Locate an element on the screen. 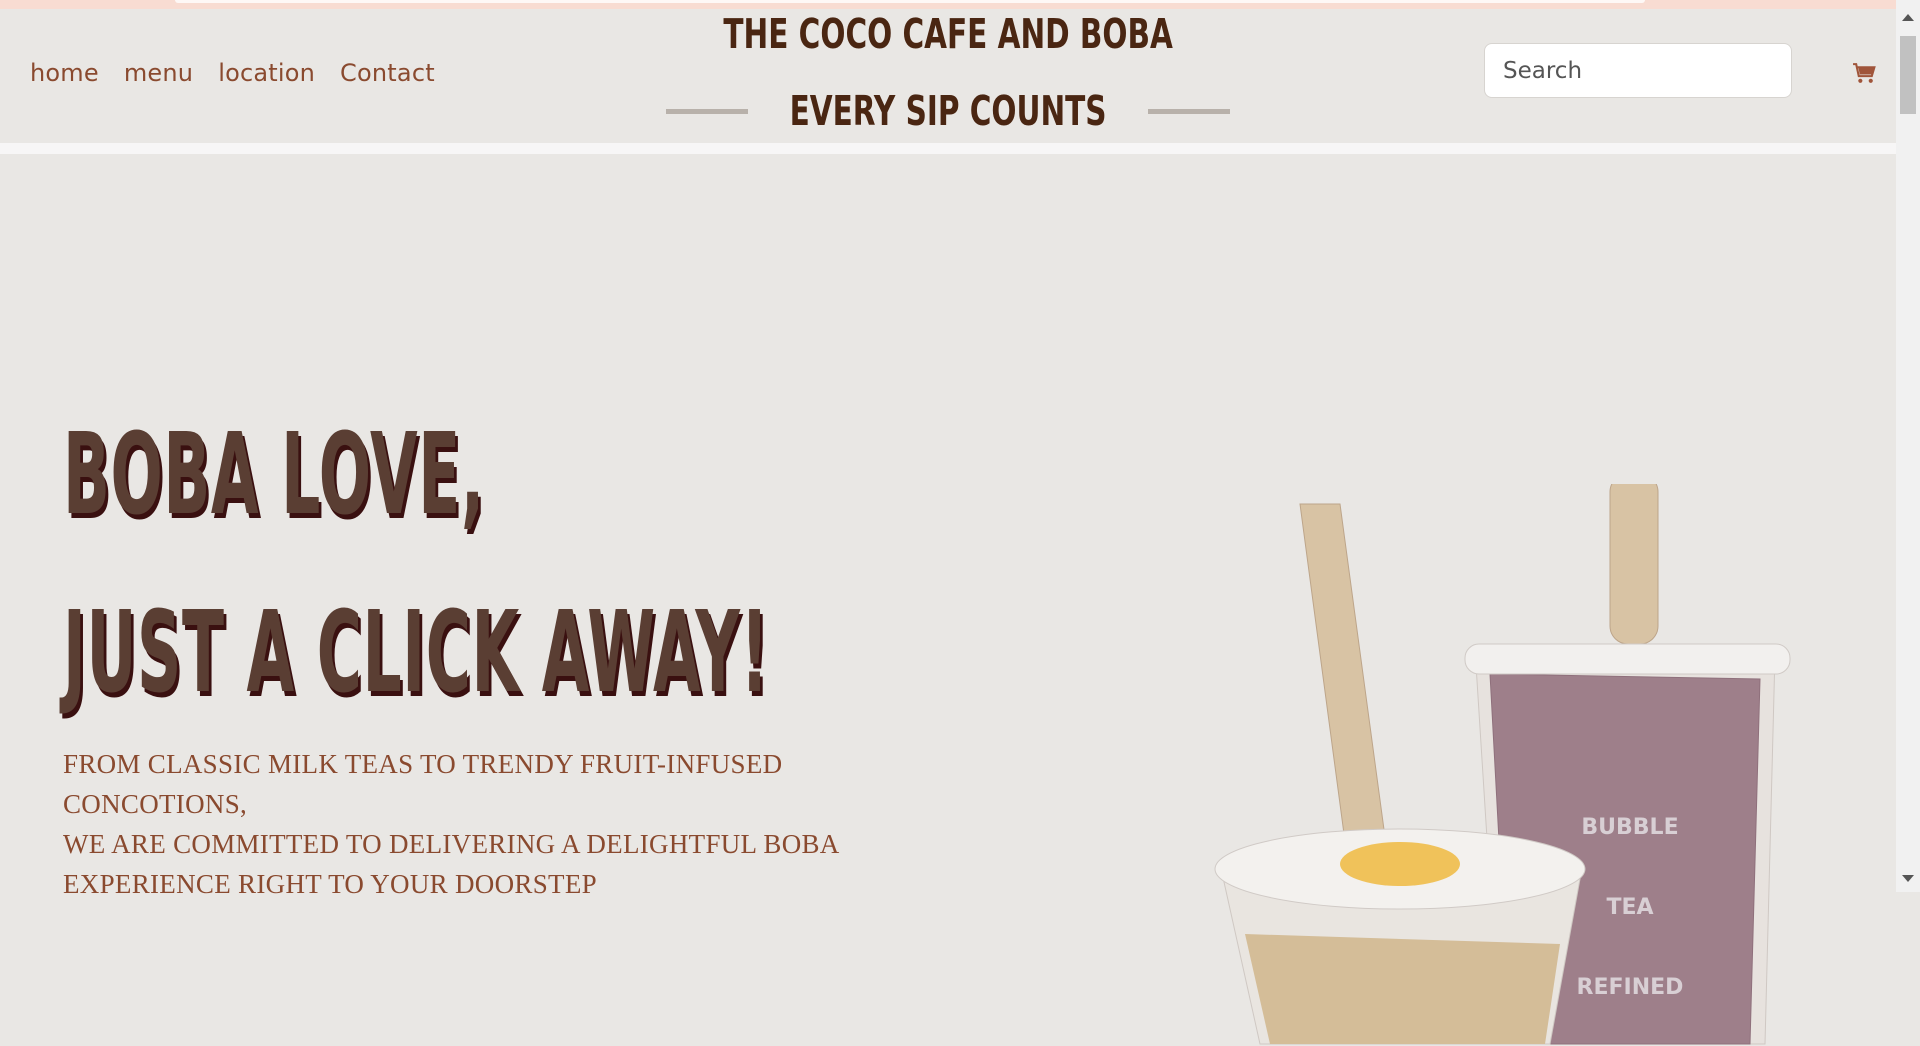 This screenshot has width=1920, height=1046. header-separator is located at coordinates (948, 148).